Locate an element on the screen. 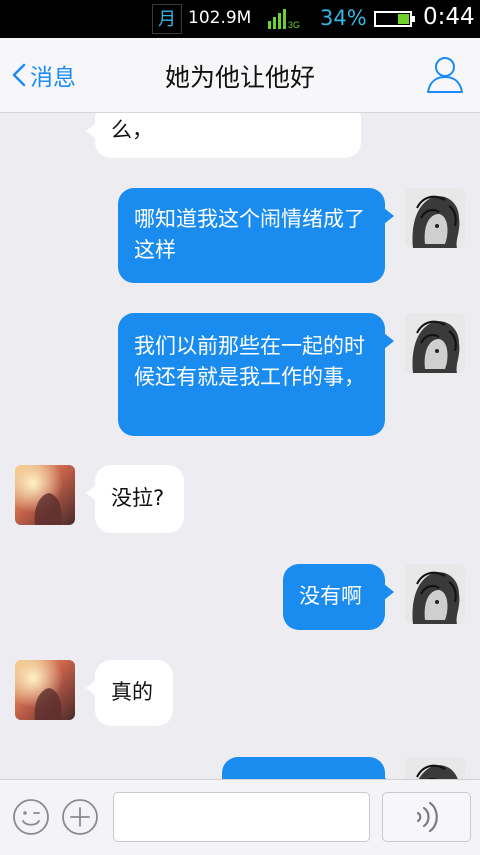 This screenshot has height=855, width=480. status-bar: 月 102.9M 3G 34% 0:44 is located at coordinates (240, 19).